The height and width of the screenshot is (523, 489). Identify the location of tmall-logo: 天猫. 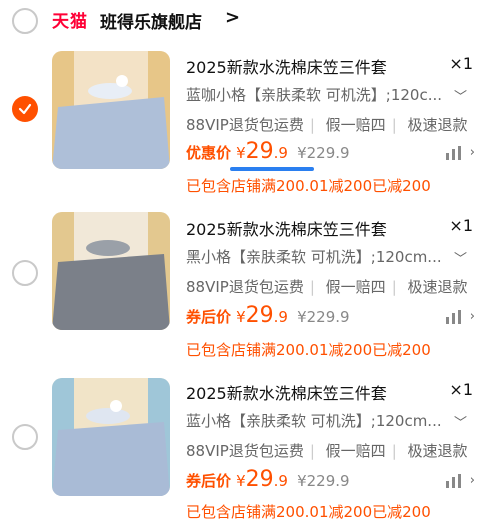
(70, 22).